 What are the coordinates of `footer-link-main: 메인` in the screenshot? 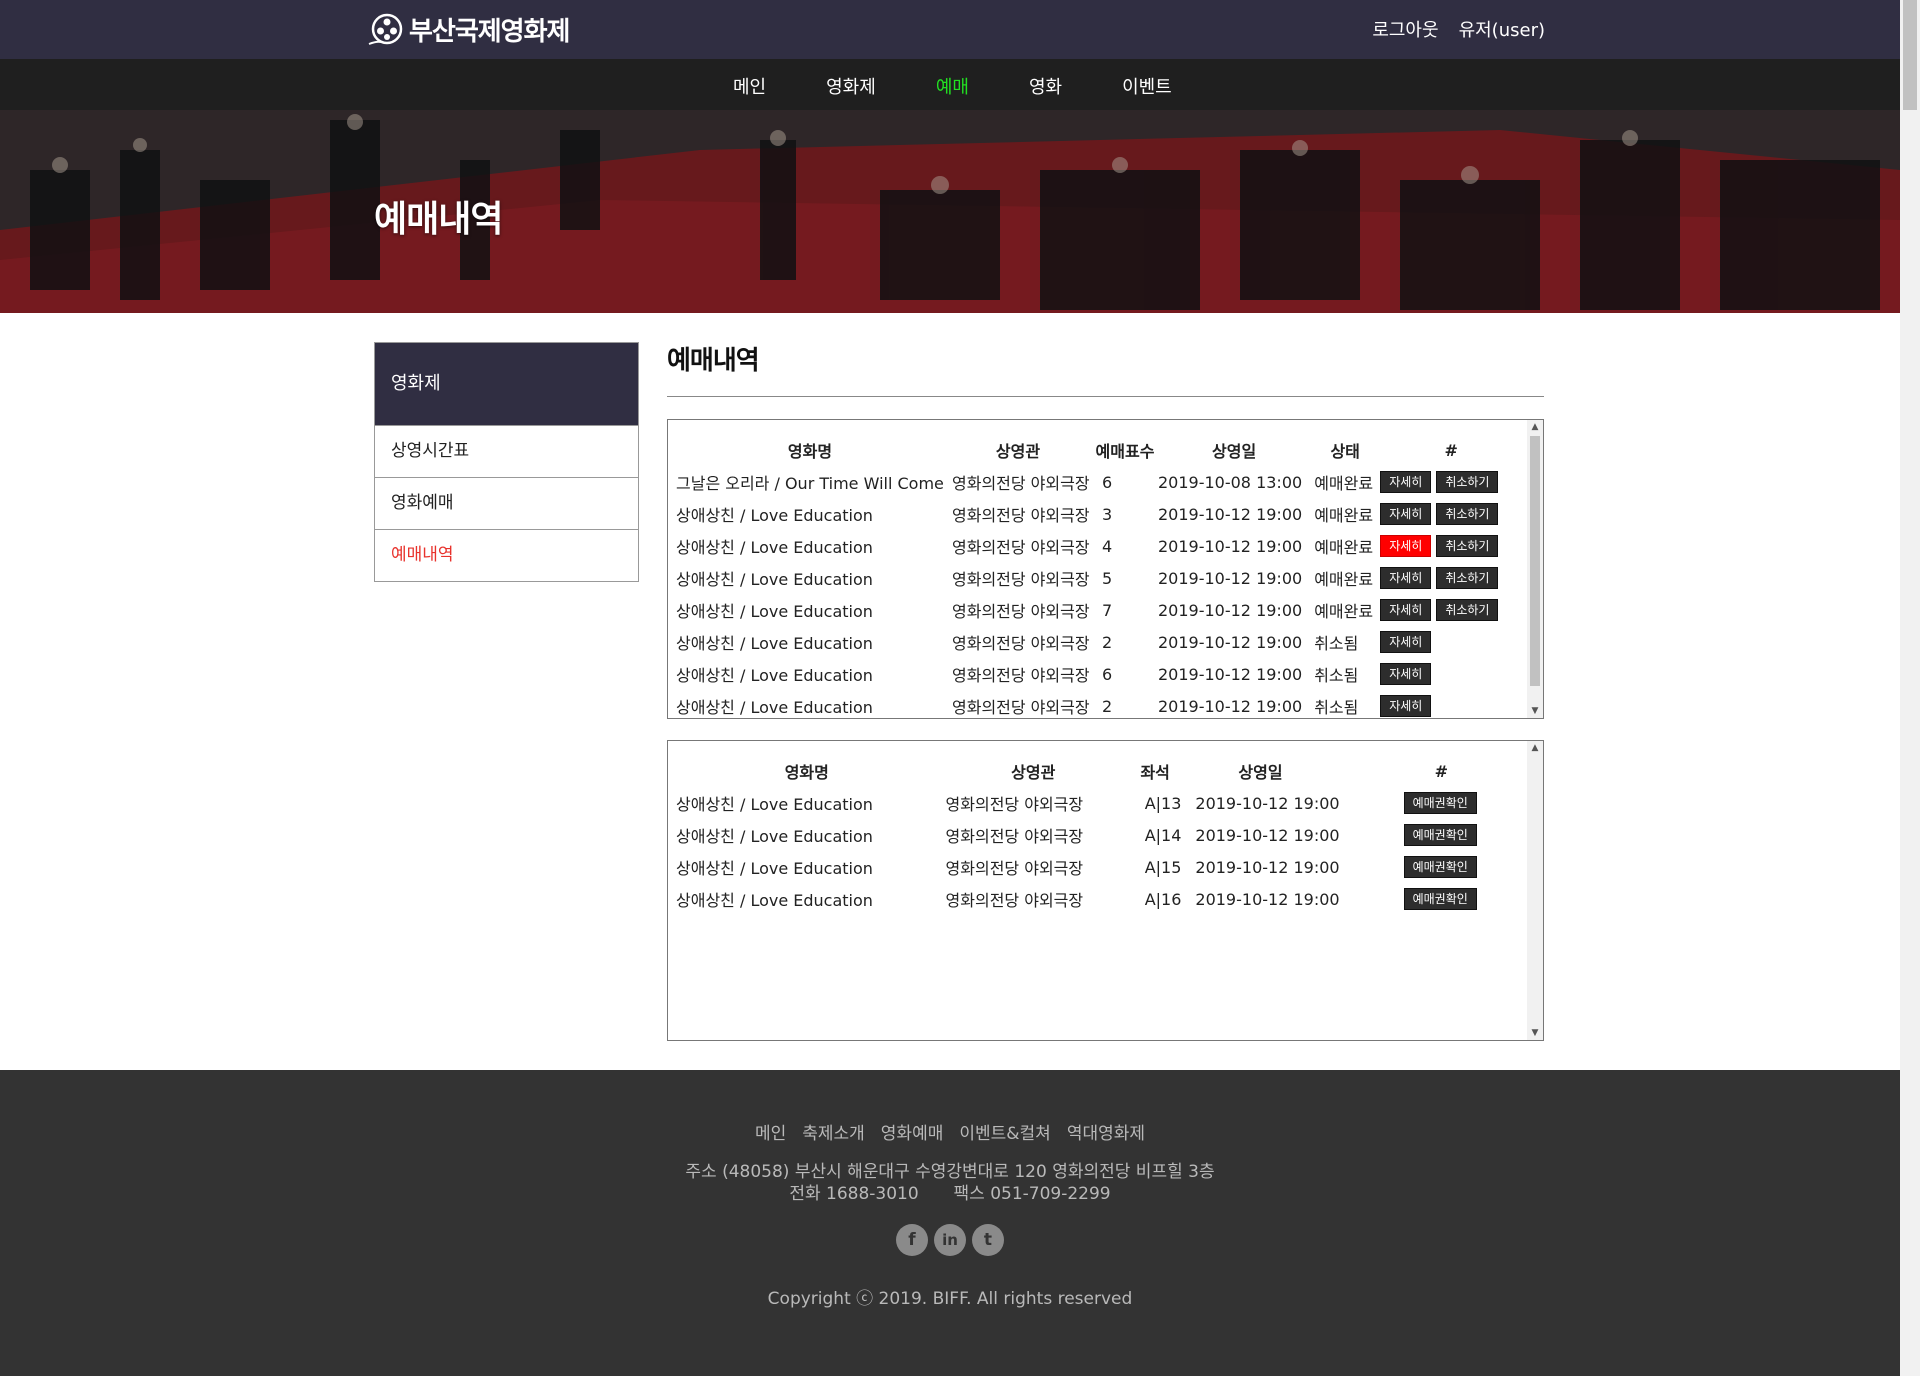 It's located at (770, 1131).